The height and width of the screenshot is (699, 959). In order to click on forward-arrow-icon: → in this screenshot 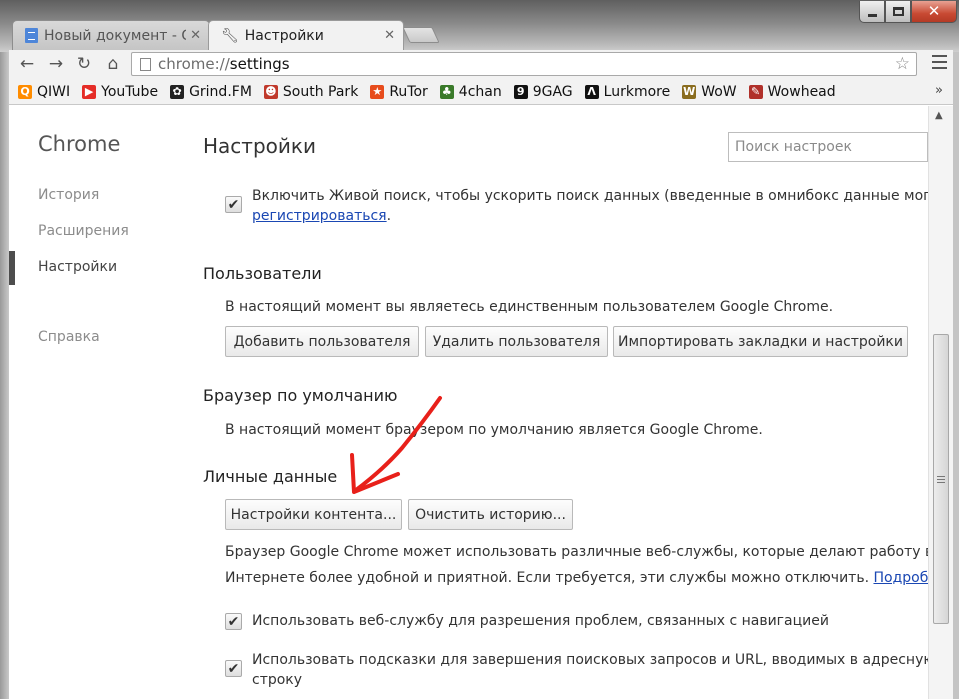, I will do `click(56, 64)`.